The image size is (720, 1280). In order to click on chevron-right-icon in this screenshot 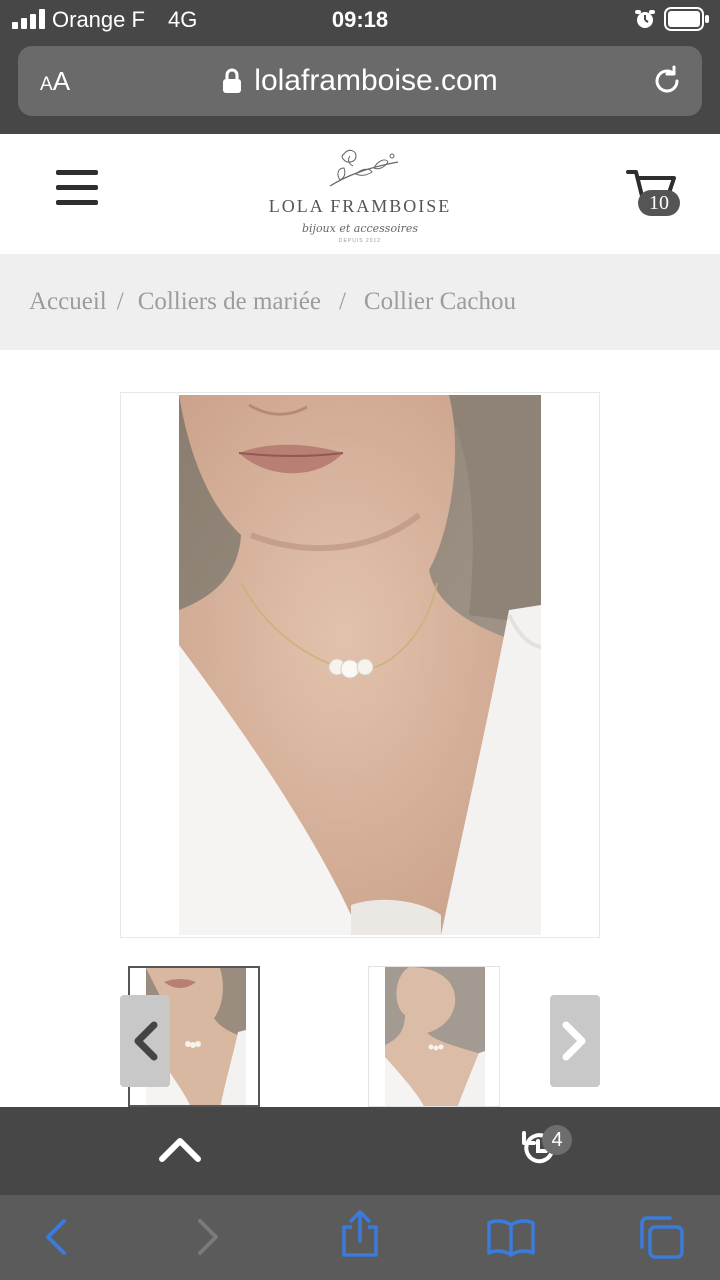, I will do `click(574, 1041)`.